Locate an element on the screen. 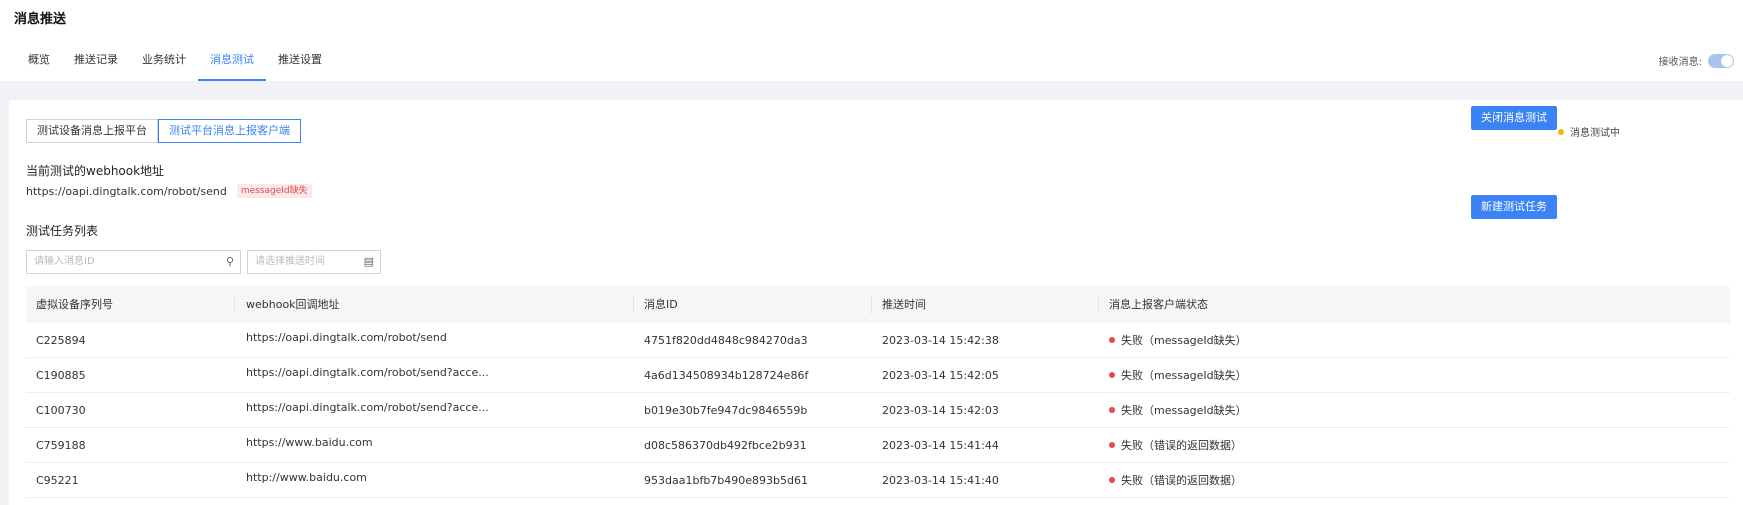 The height and width of the screenshot is (505, 1743). push-time-placeholder: 请选择推送时间 is located at coordinates (290, 261).